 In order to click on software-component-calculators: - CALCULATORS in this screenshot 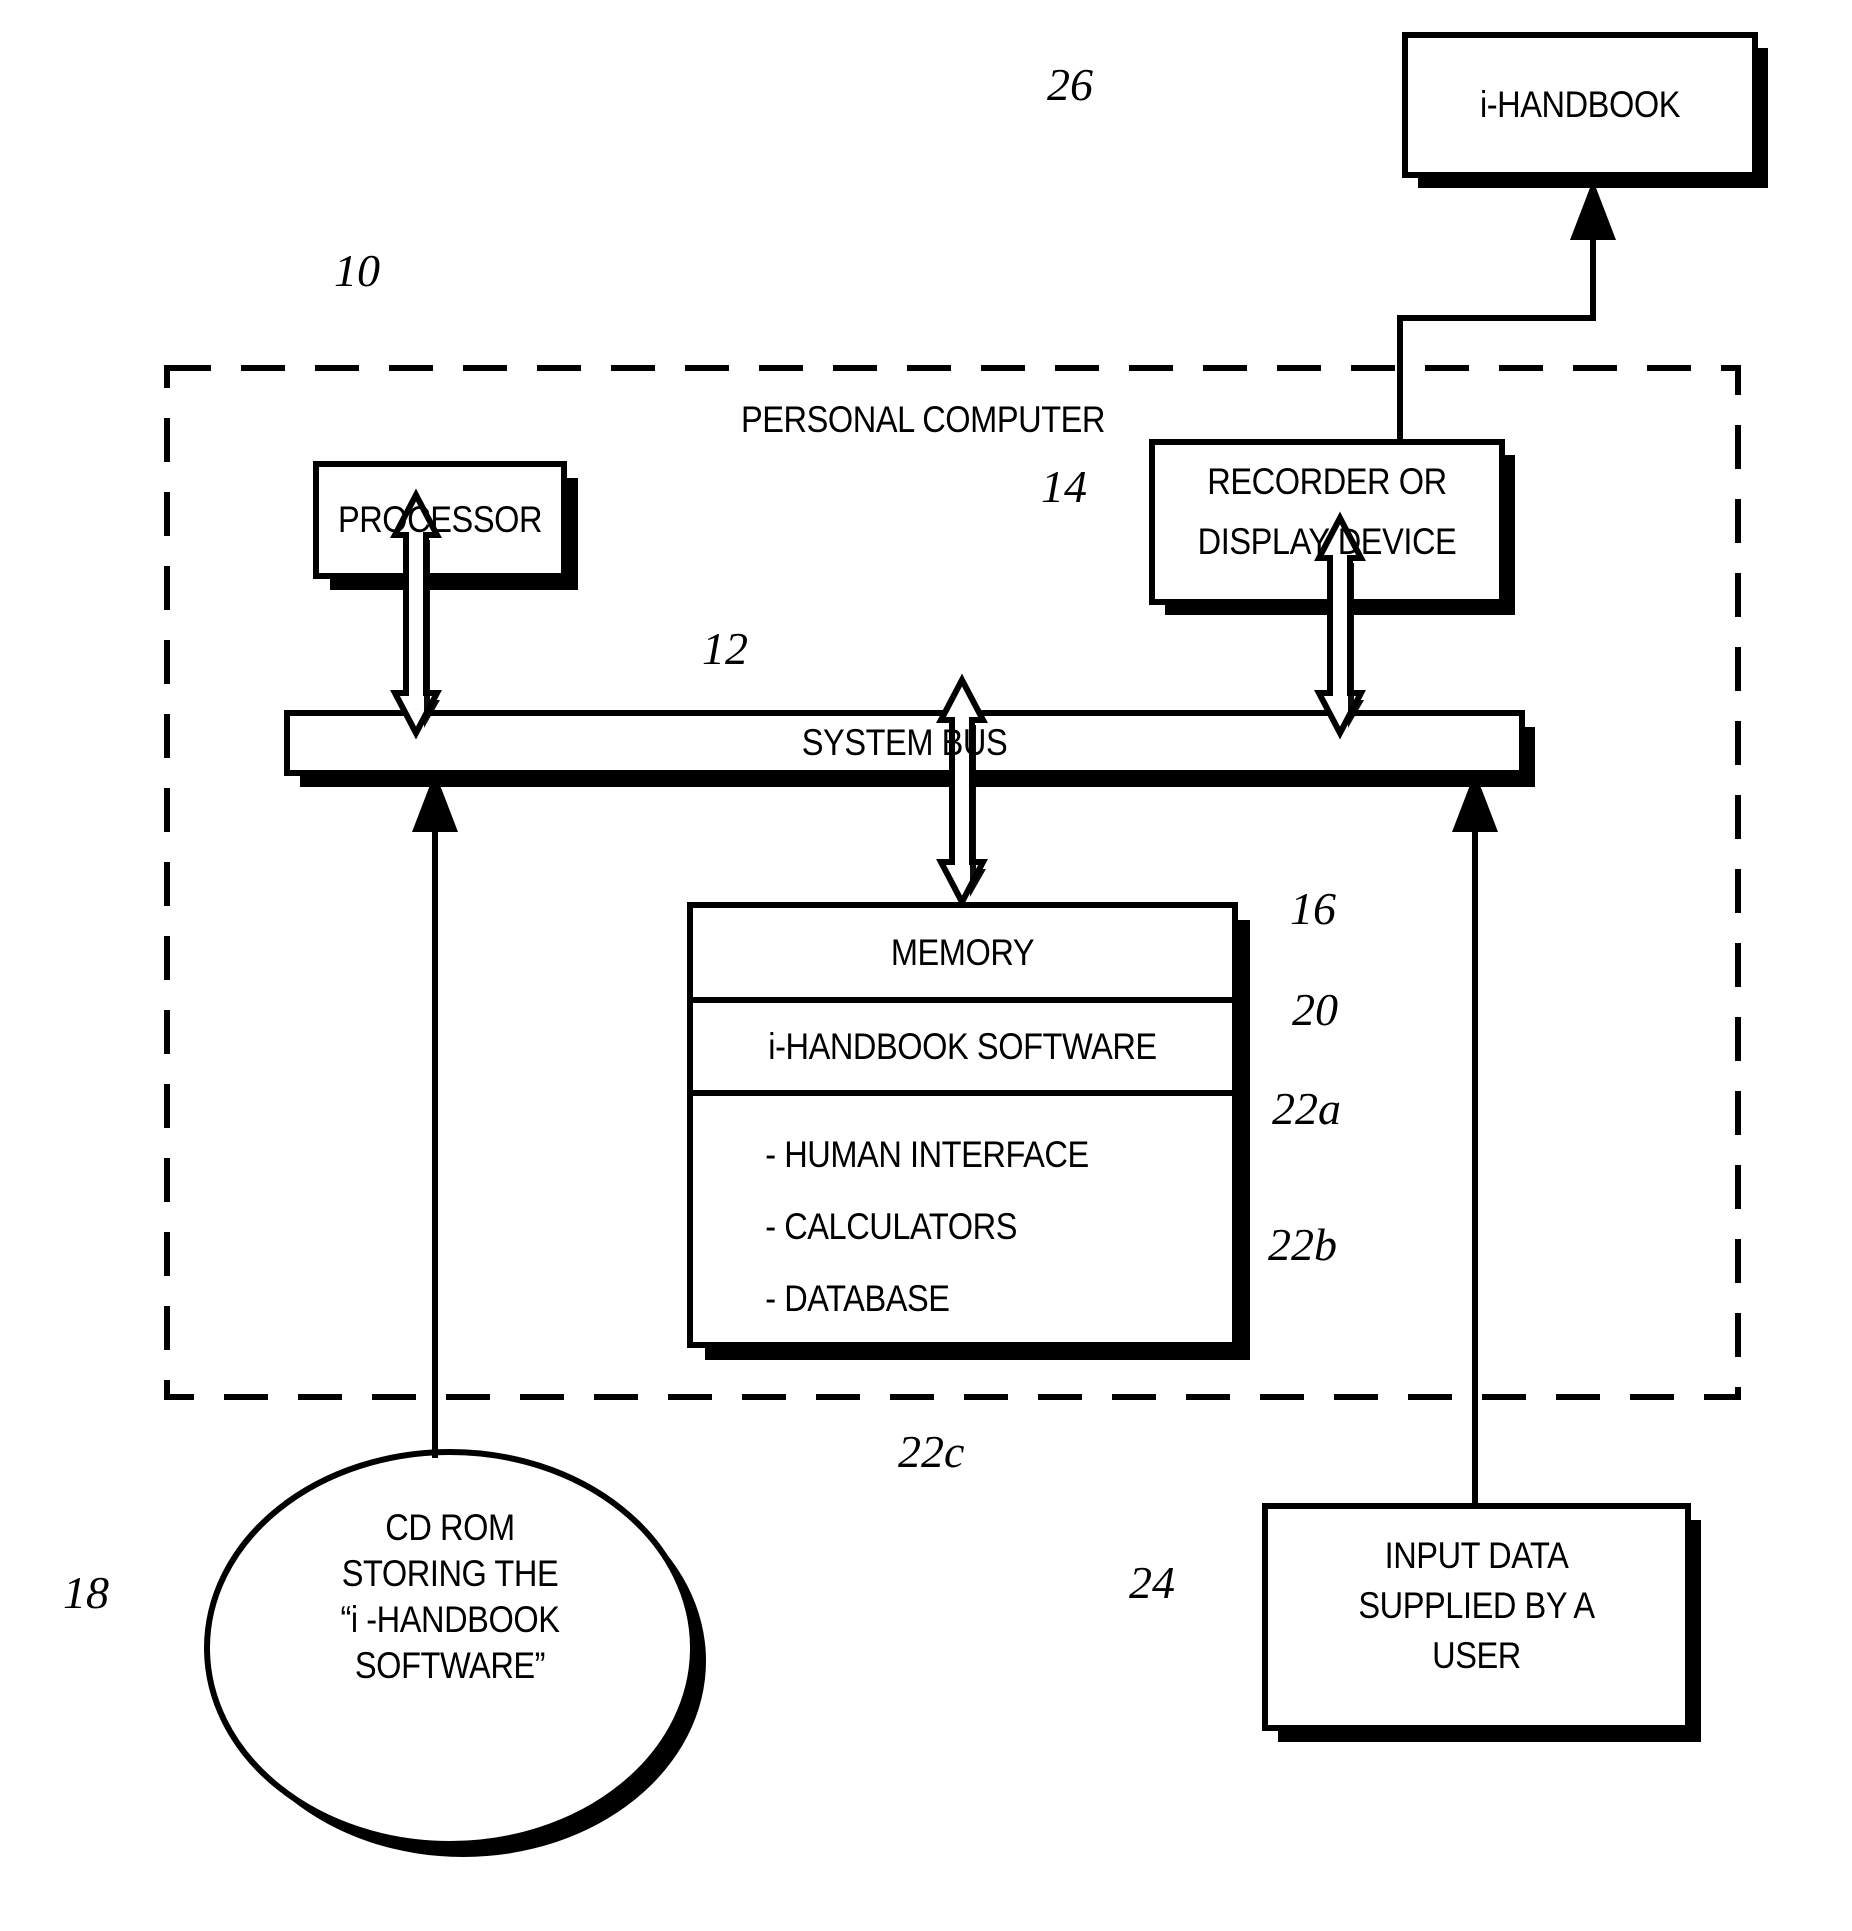, I will do `click(891, 1226)`.